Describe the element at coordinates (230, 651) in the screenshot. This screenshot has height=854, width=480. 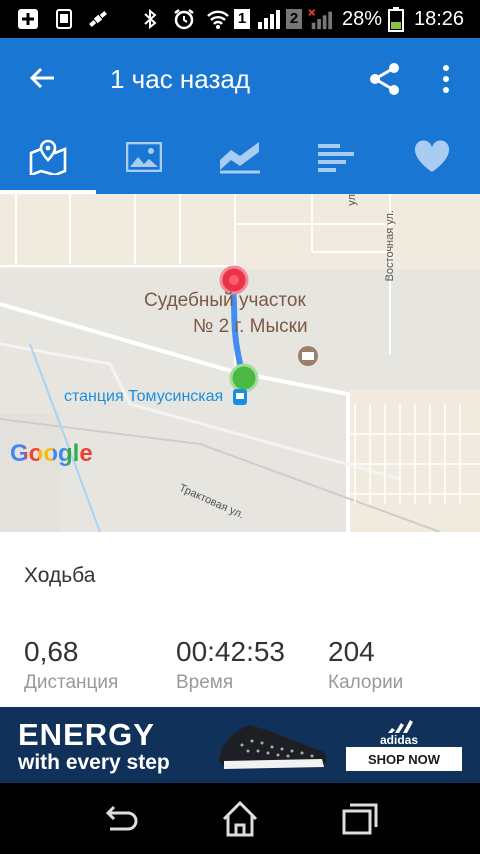
I see `time-value: 00:42:53` at that location.